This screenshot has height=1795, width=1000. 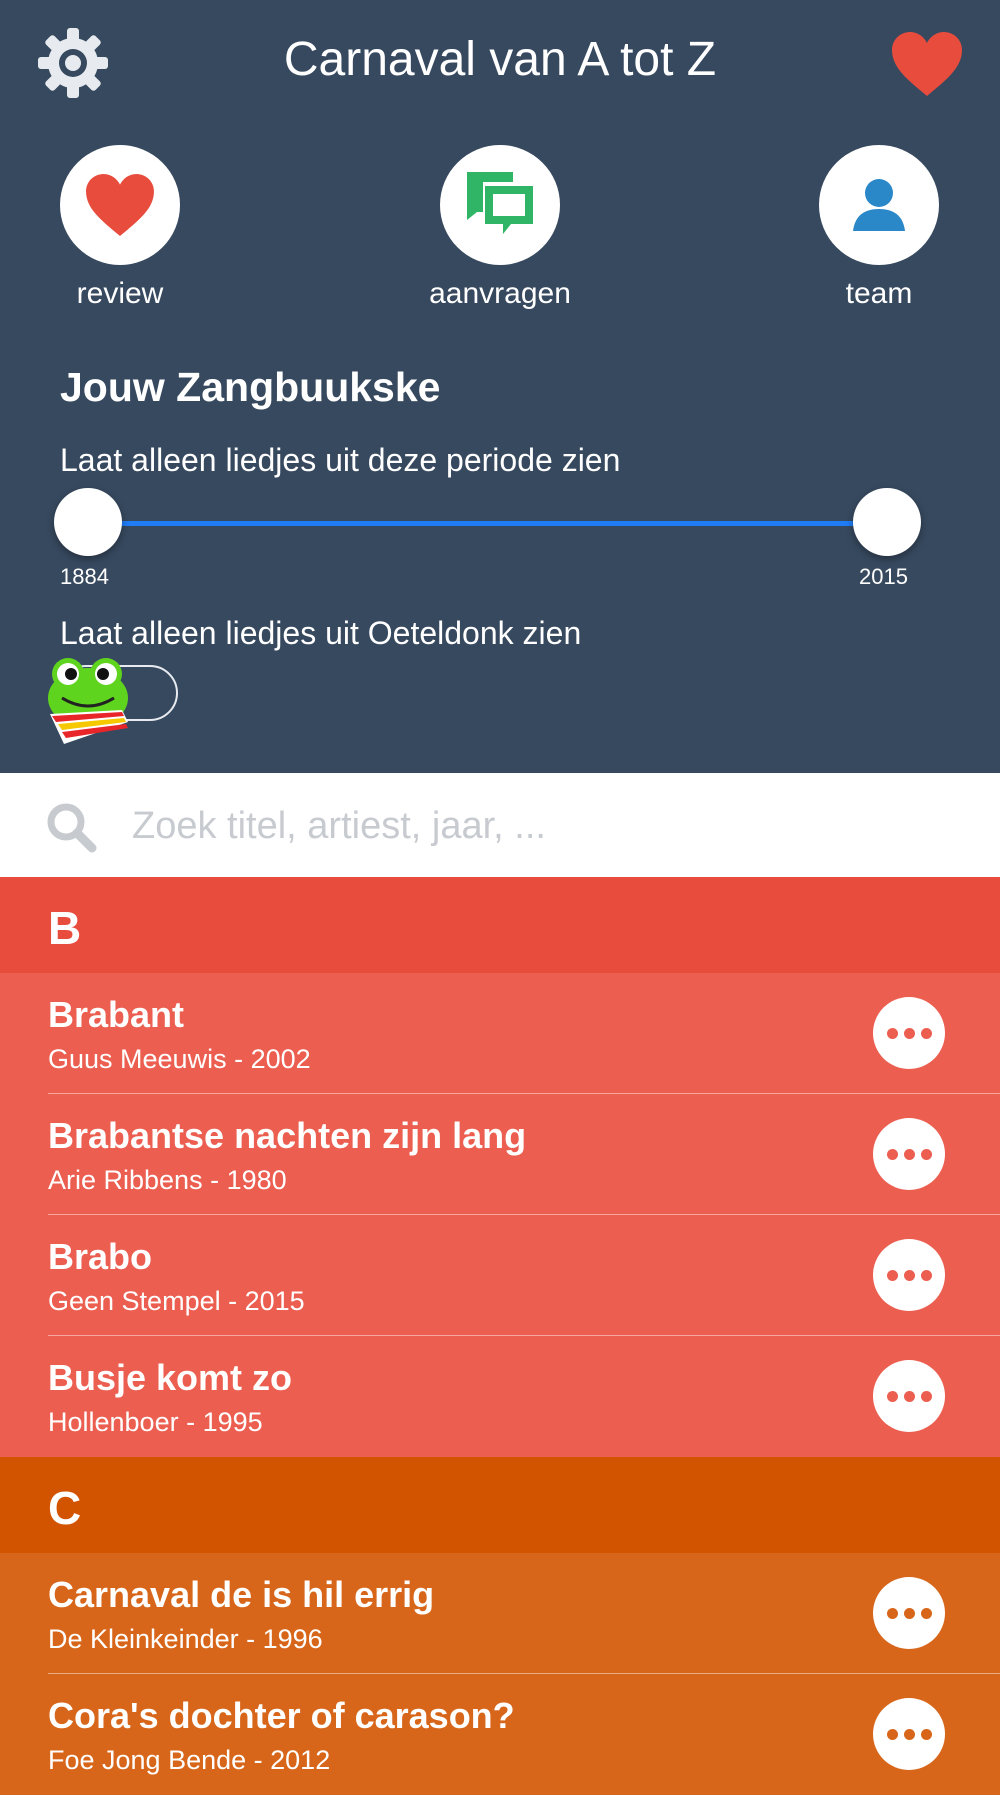 I want to click on oeteldonk-filter-label: Laat alleen liedjes uit Oeteldonk zien, so click(x=321, y=633).